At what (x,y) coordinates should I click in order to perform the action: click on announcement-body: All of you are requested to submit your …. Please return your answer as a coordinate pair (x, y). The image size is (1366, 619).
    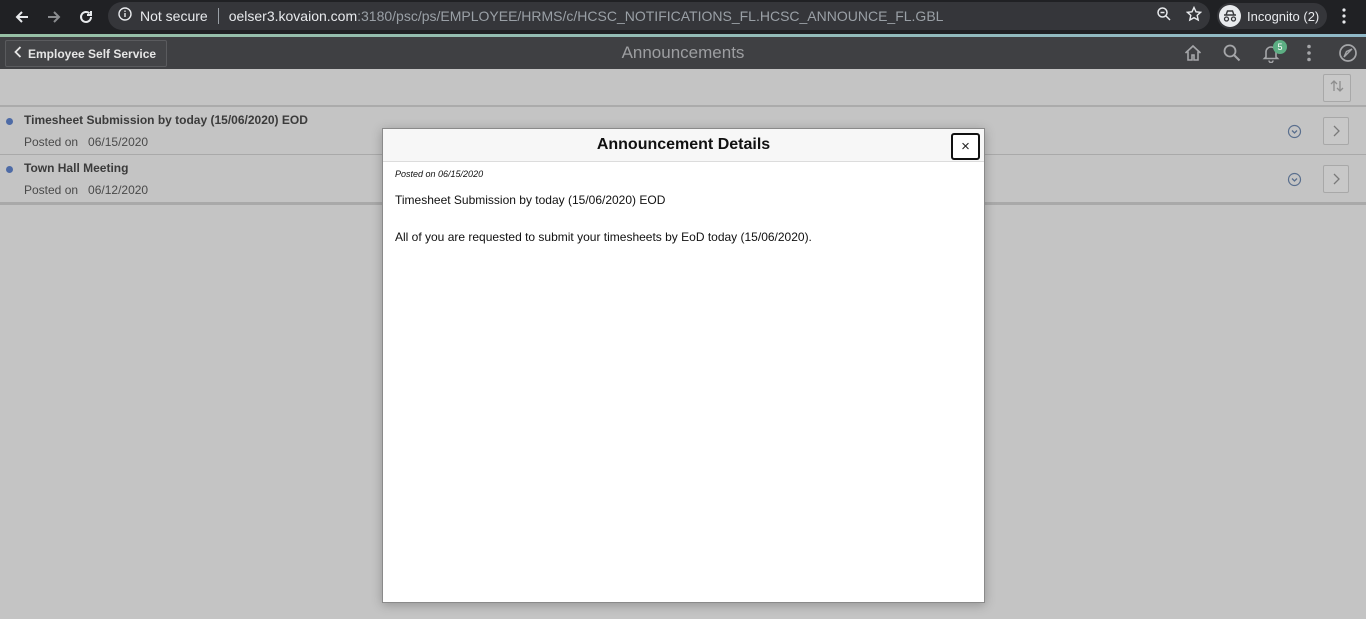
    Looking at the image, I should click on (603, 237).